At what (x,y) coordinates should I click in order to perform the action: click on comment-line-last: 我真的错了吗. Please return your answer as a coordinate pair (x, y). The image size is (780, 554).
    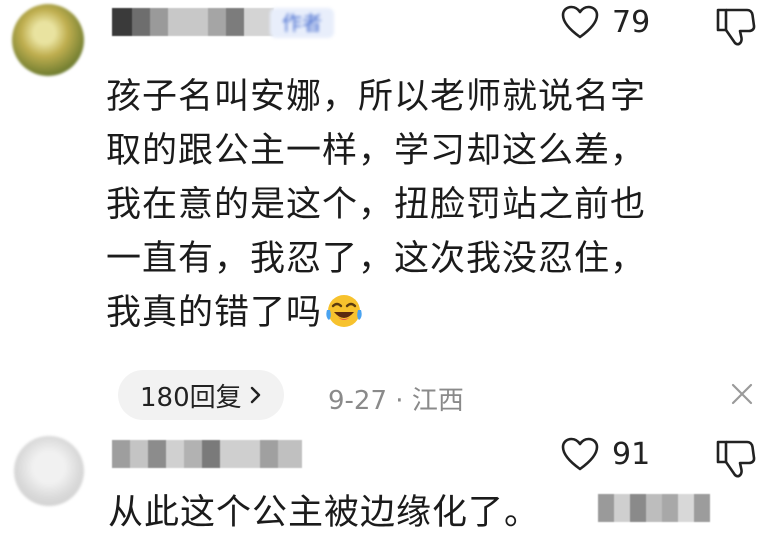
    Looking at the image, I should click on (426, 313).